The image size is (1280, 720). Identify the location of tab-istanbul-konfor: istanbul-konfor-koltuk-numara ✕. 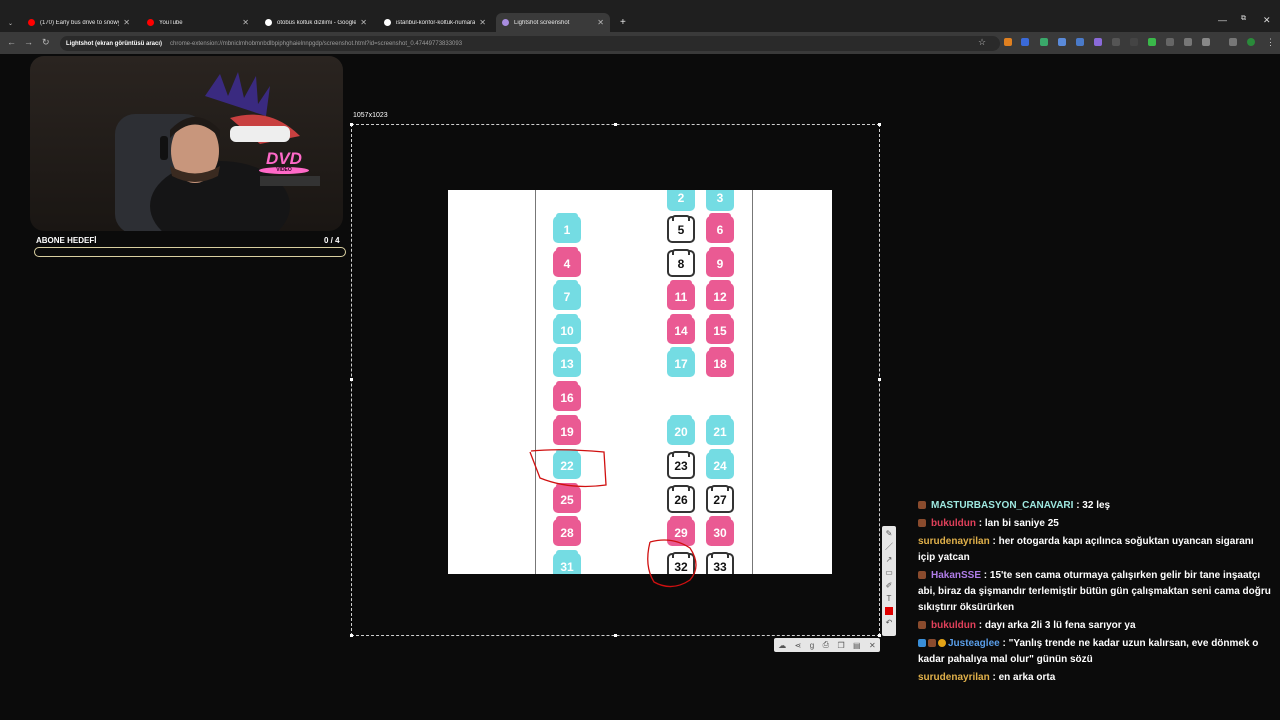
(435, 22).